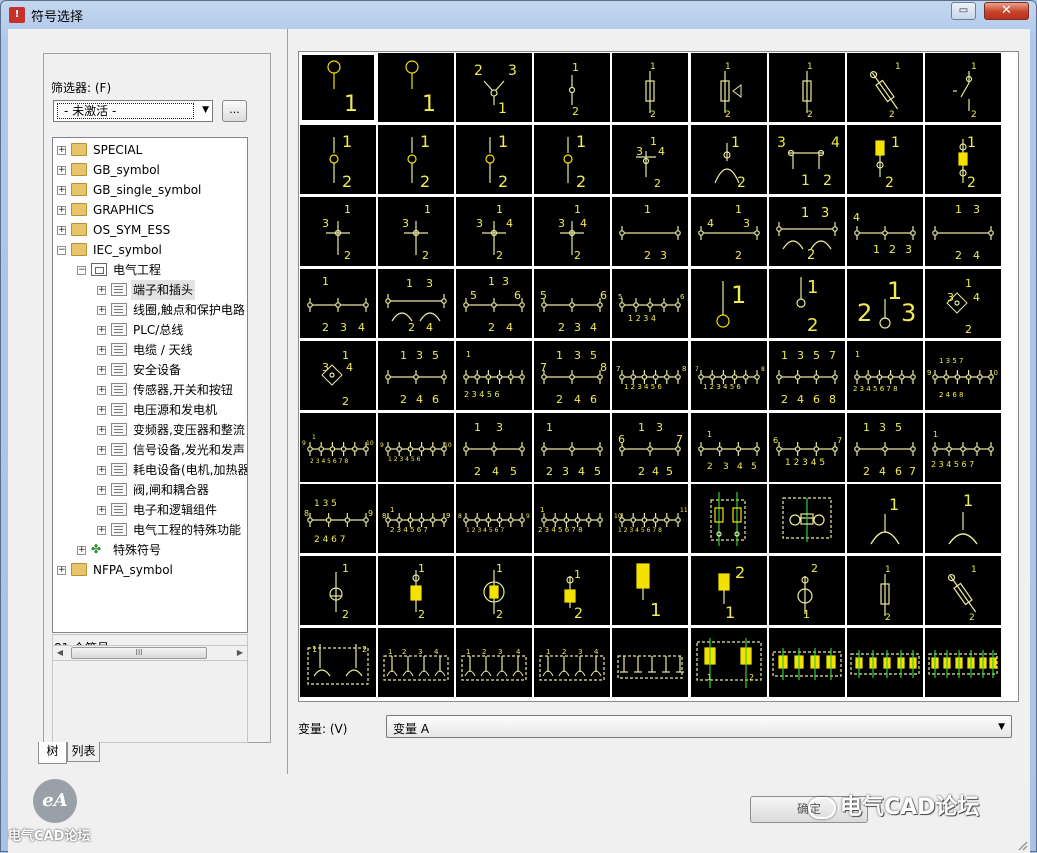  What do you see at coordinates (963, 11) in the screenshot?
I see `restore-button: ▭` at bounding box center [963, 11].